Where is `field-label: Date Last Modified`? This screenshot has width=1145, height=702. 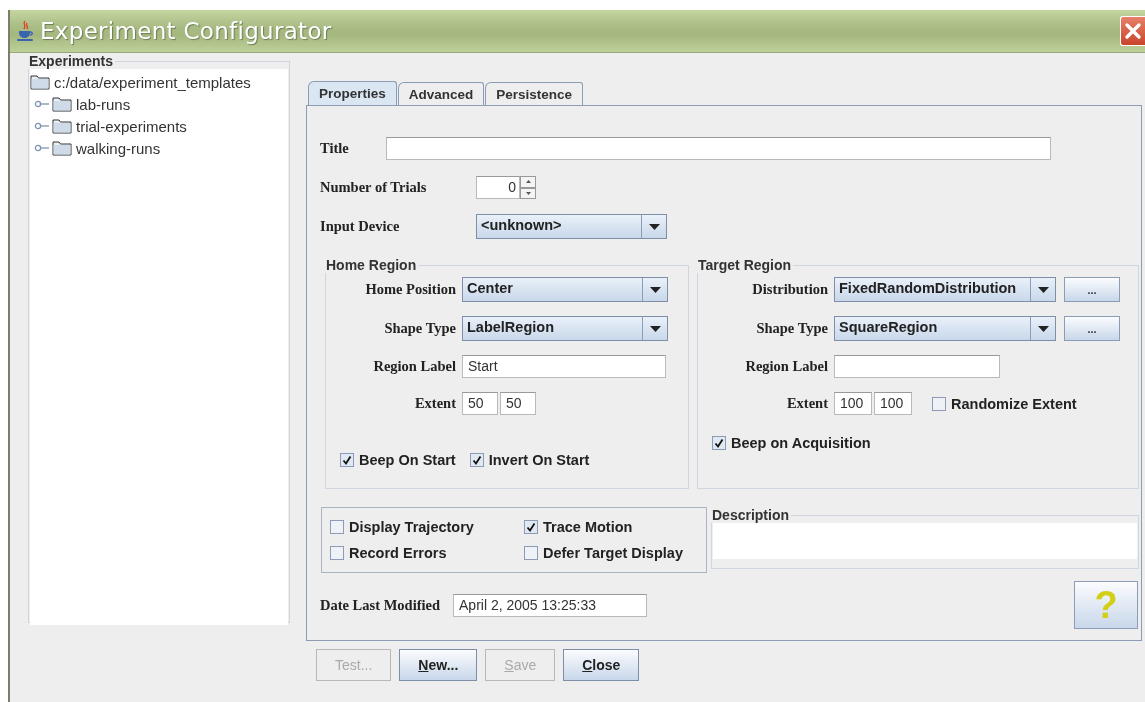 field-label: Date Last Modified is located at coordinates (380, 605).